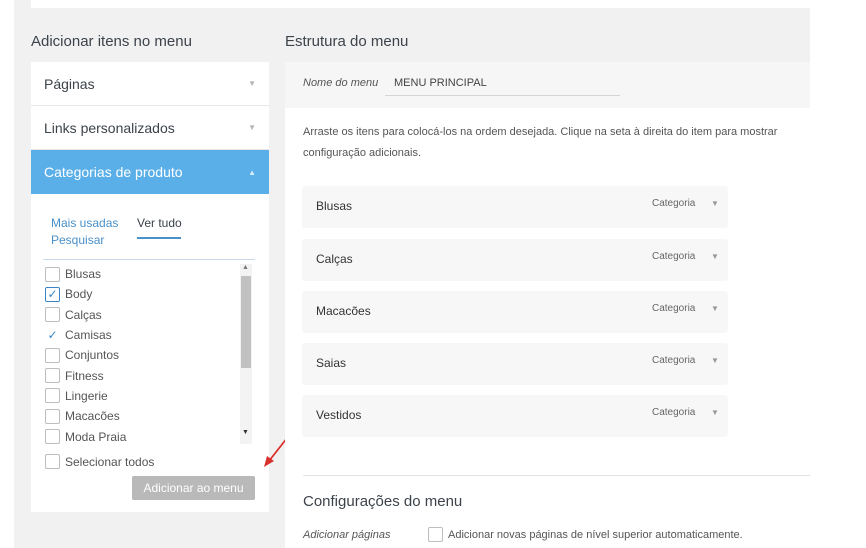 Image resolution: width=866 pixels, height=548 pixels. Describe the element at coordinates (515, 416) in the screenshot. I see `menu-item: Vestidos Categoria ▼` at that location.